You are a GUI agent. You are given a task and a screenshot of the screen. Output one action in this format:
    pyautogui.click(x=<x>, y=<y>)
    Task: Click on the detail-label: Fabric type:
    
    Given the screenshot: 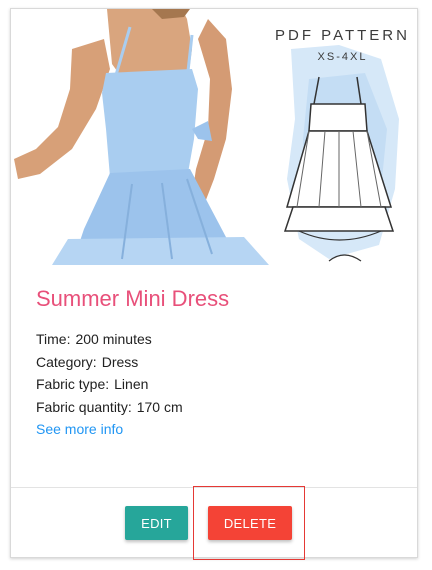 What is the action you would take?
    pyautogui.click(x=73, y=384)
    